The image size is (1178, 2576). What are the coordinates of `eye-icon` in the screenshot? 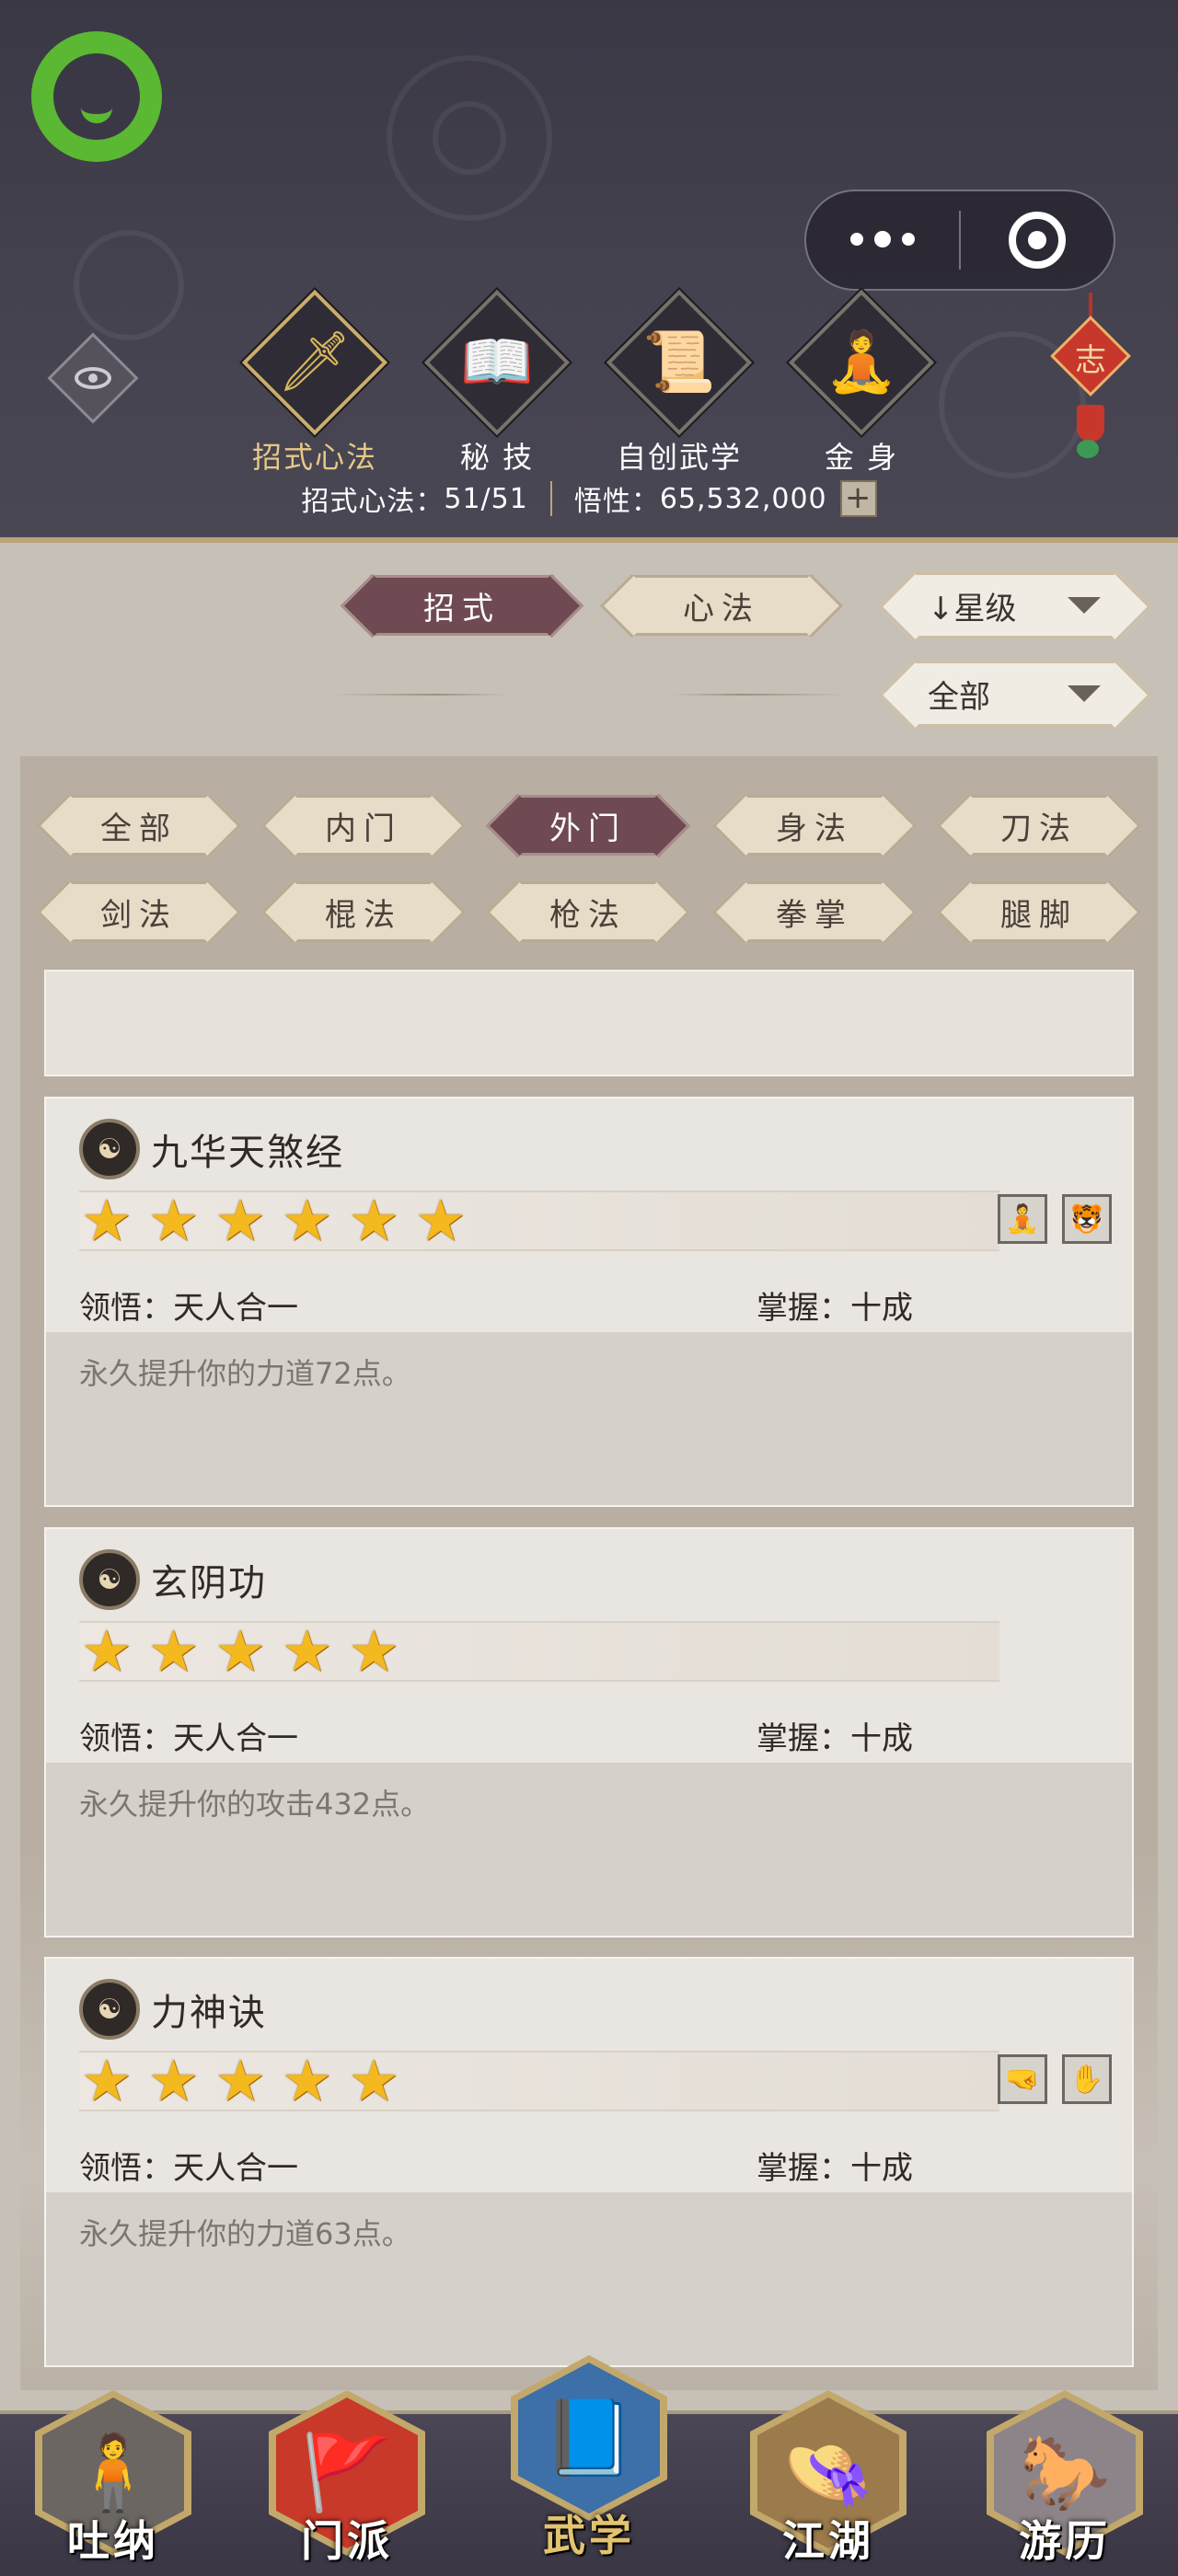 It's located at (93, 378).